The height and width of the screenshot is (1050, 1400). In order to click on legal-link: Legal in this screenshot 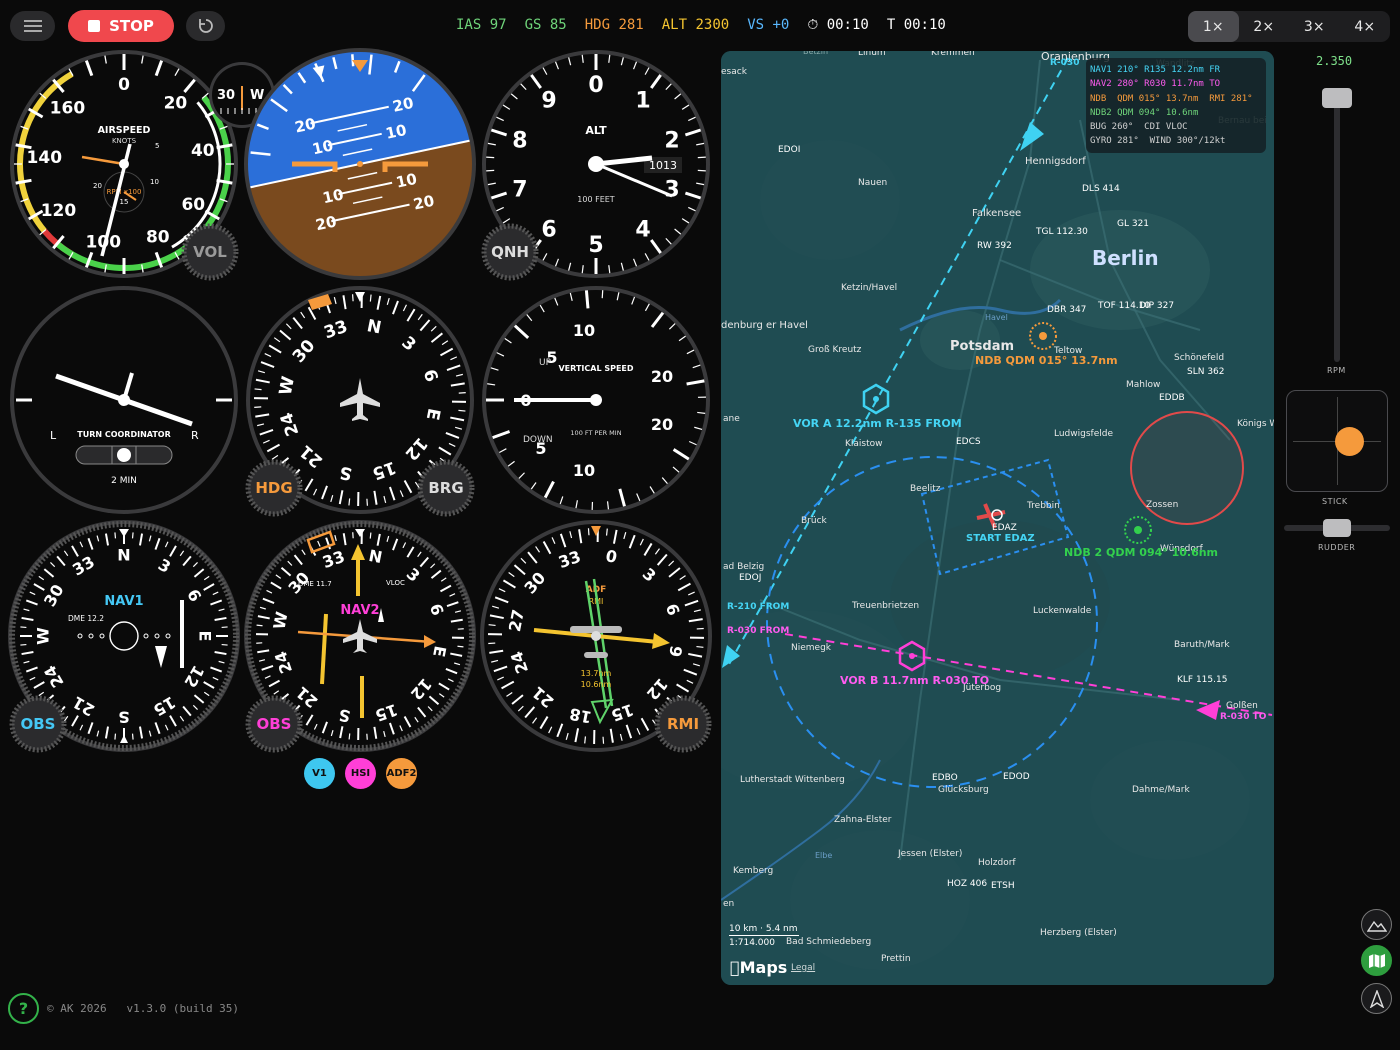, I will do `click(803, 968)`.